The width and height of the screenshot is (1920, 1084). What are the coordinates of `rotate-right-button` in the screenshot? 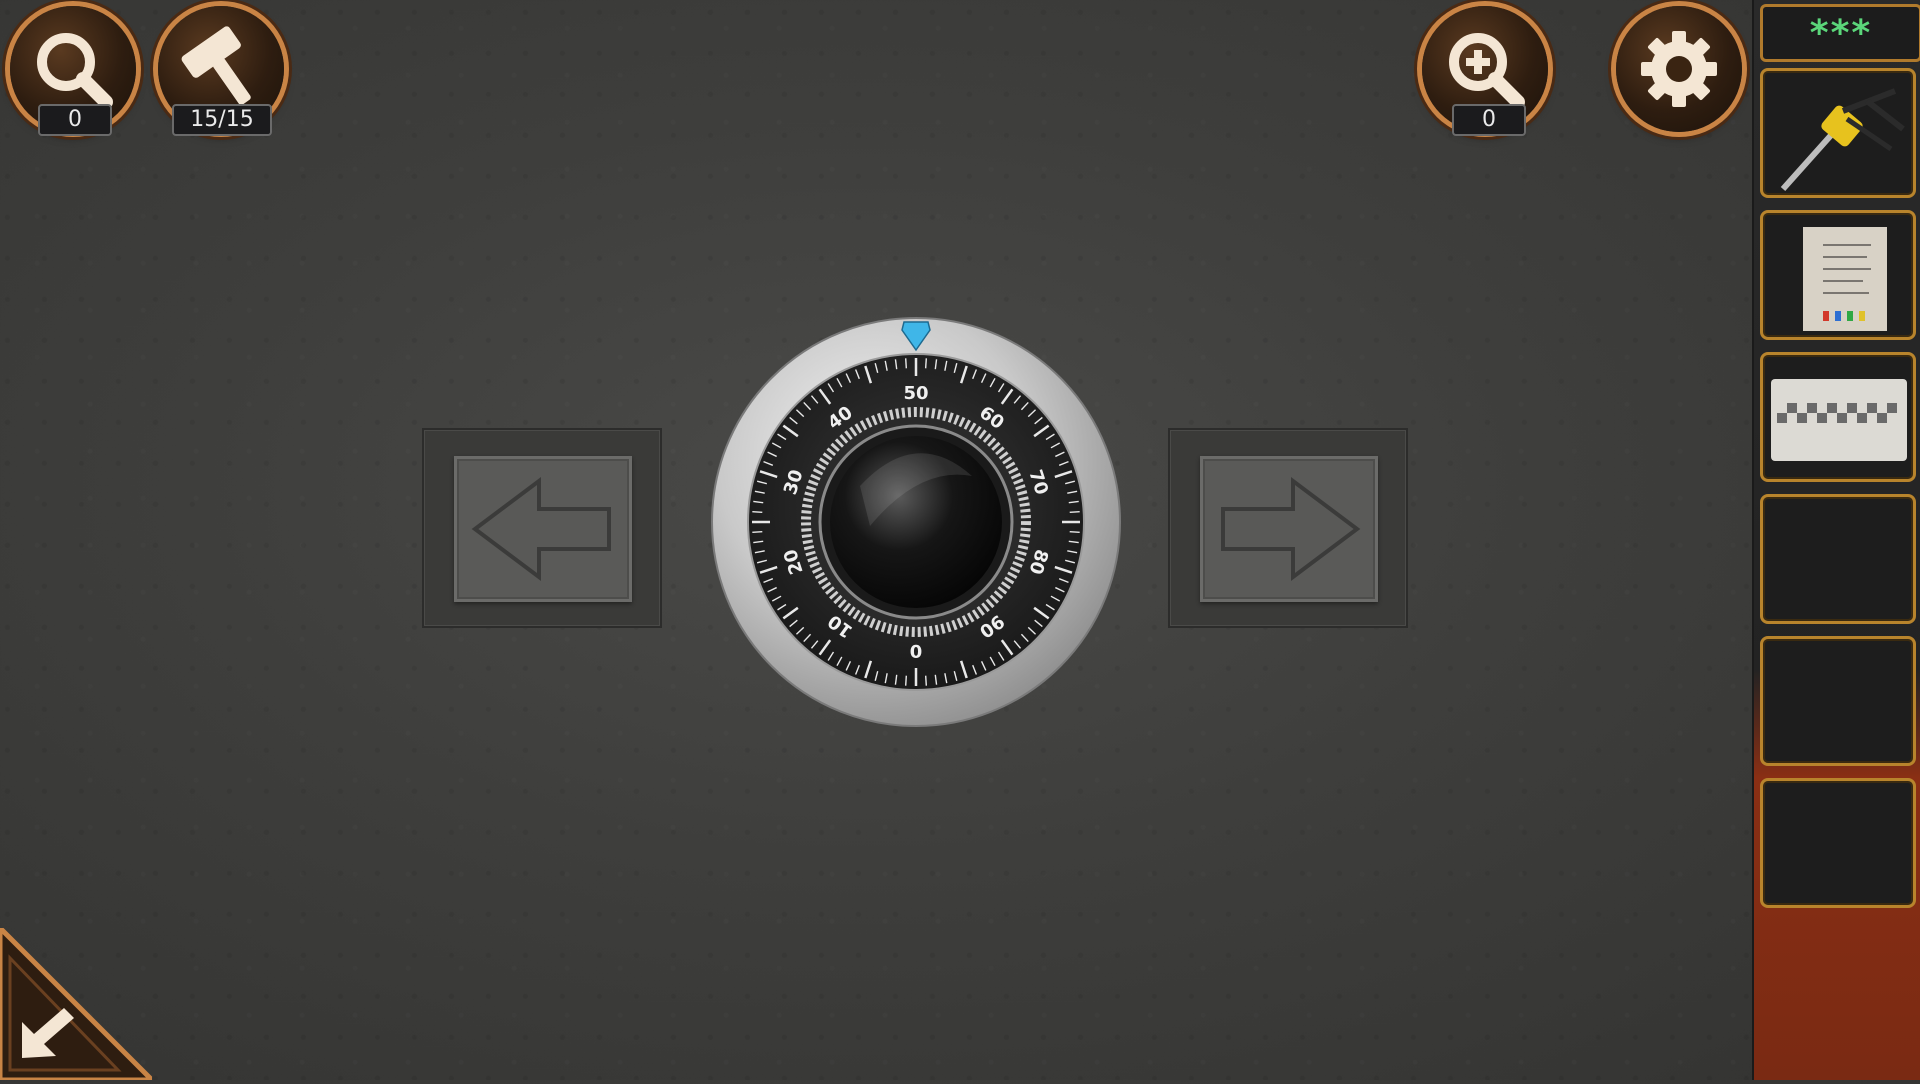 It's located at (1289, 529).